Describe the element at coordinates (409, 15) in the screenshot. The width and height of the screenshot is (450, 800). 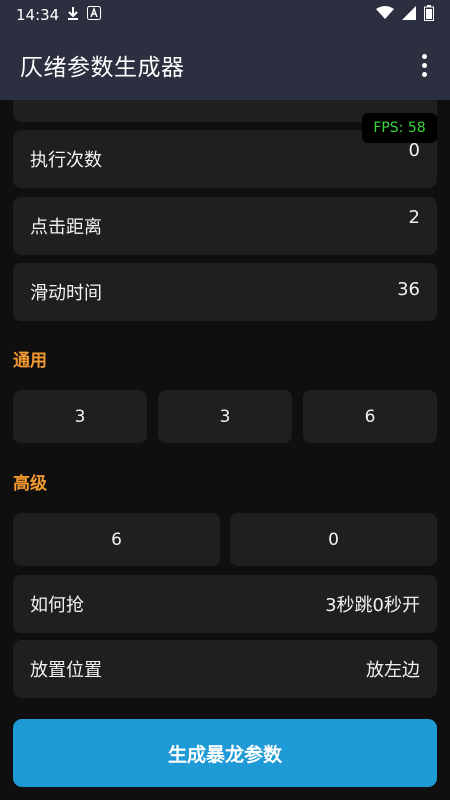
I see `cell-signal-icon` at that location.